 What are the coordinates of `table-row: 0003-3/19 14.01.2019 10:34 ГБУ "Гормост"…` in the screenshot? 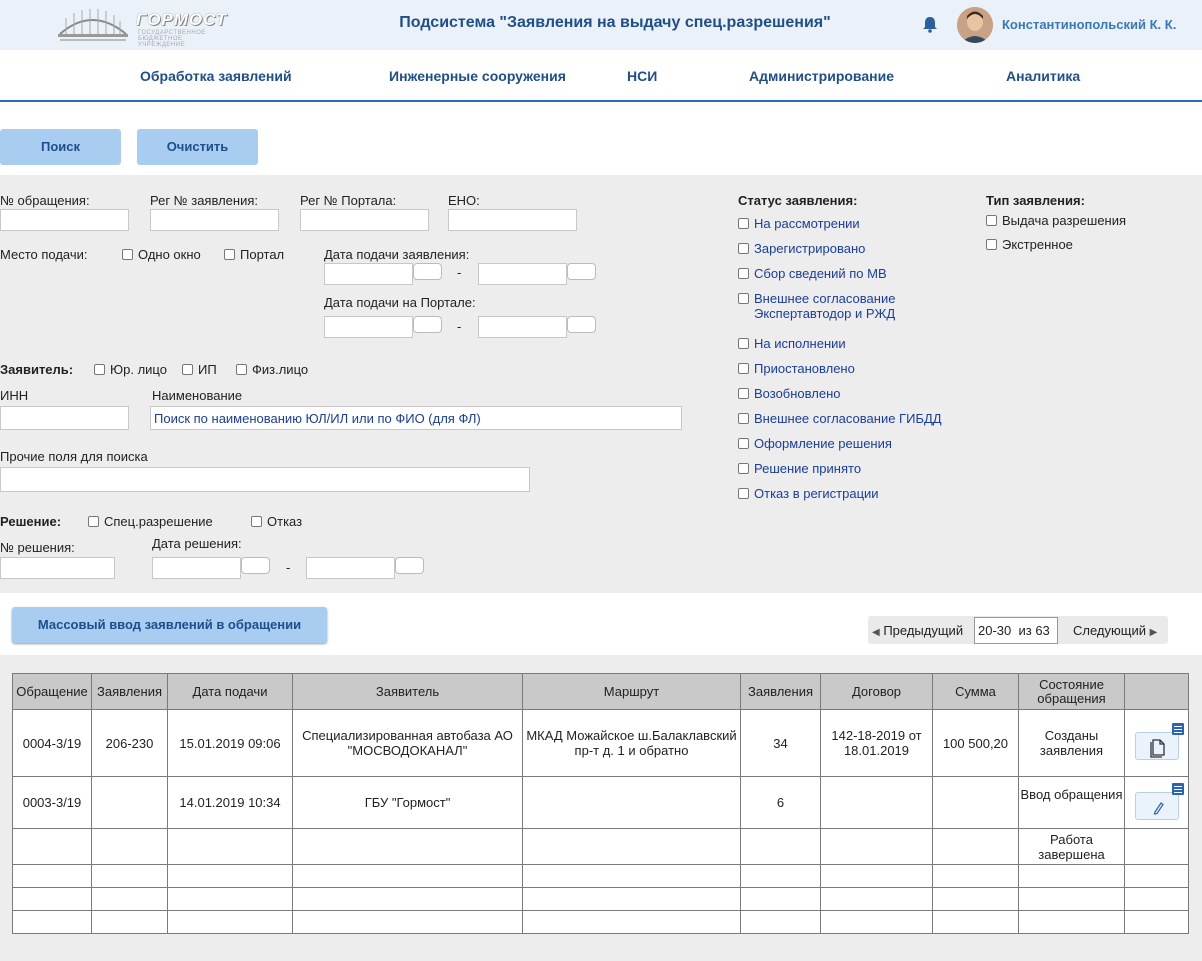 It's located at (600, 802).